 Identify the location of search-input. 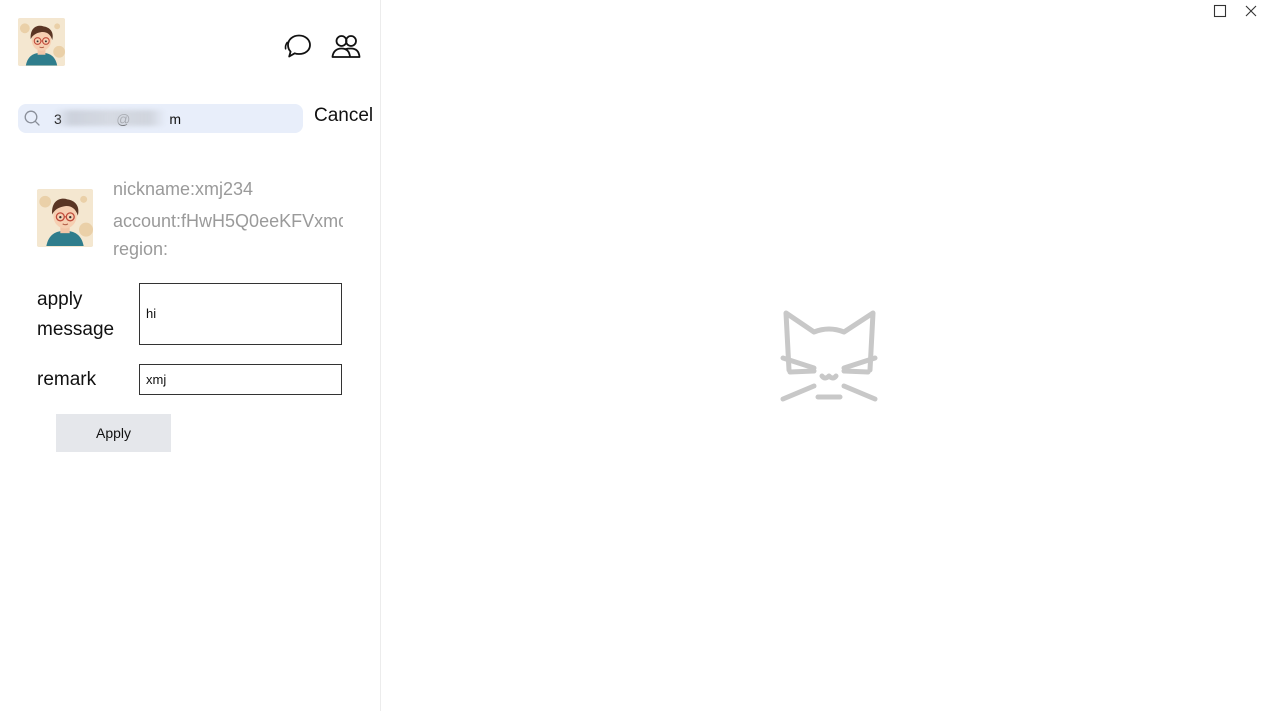
(174, 118).